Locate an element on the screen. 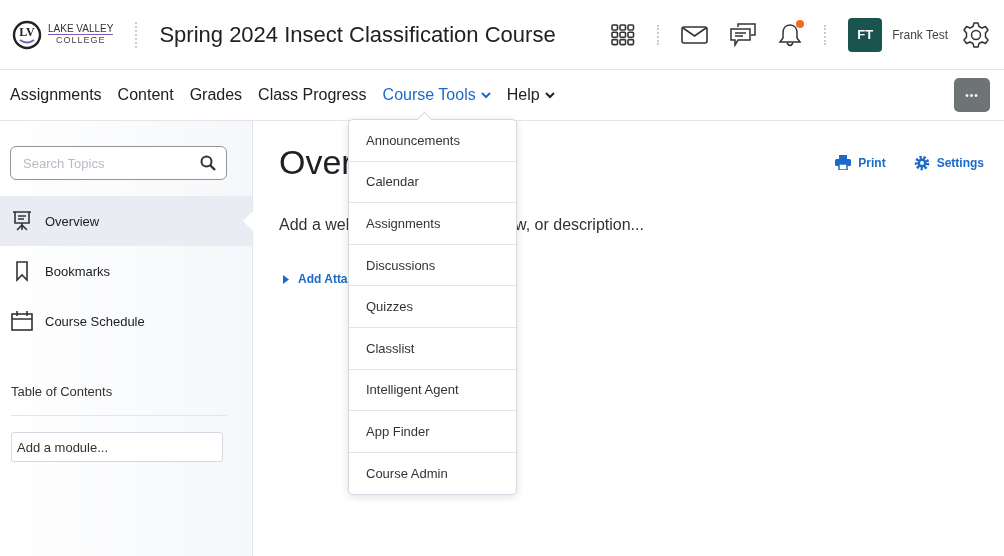 This screenshot has width=1004, height=556. grid-icon is located at coordinates (623, 34).